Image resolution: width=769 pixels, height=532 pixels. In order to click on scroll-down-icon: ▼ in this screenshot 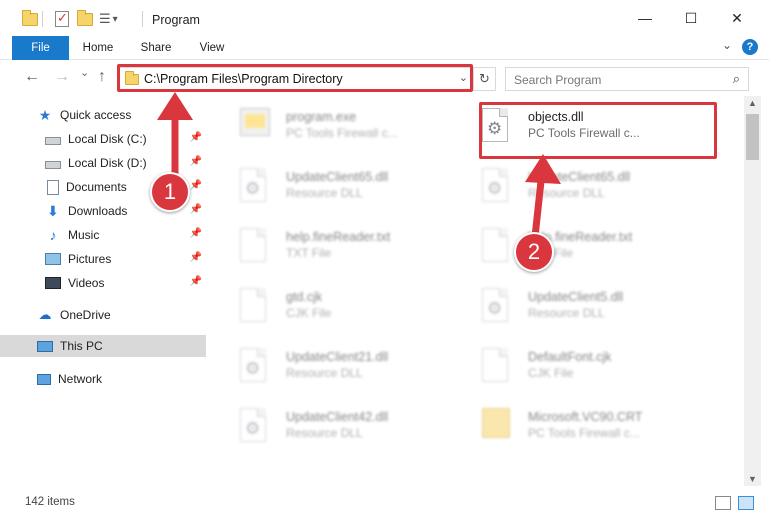, I will do `click(752, 479)`.